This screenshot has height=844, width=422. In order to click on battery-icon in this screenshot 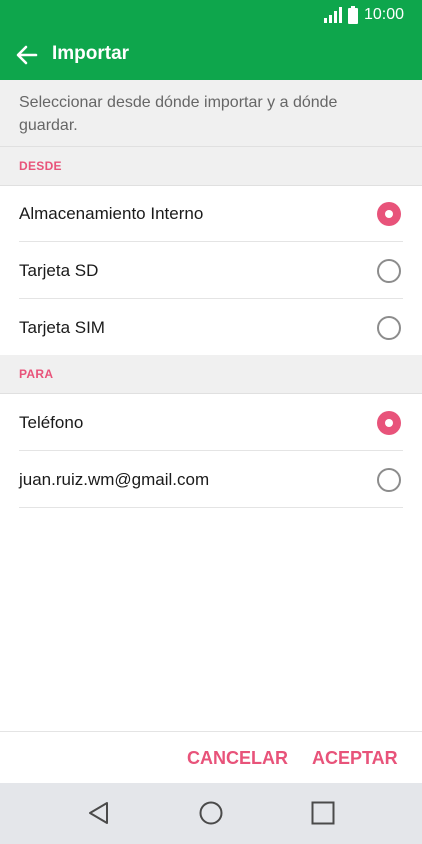, I will do `click(352, 15)`.